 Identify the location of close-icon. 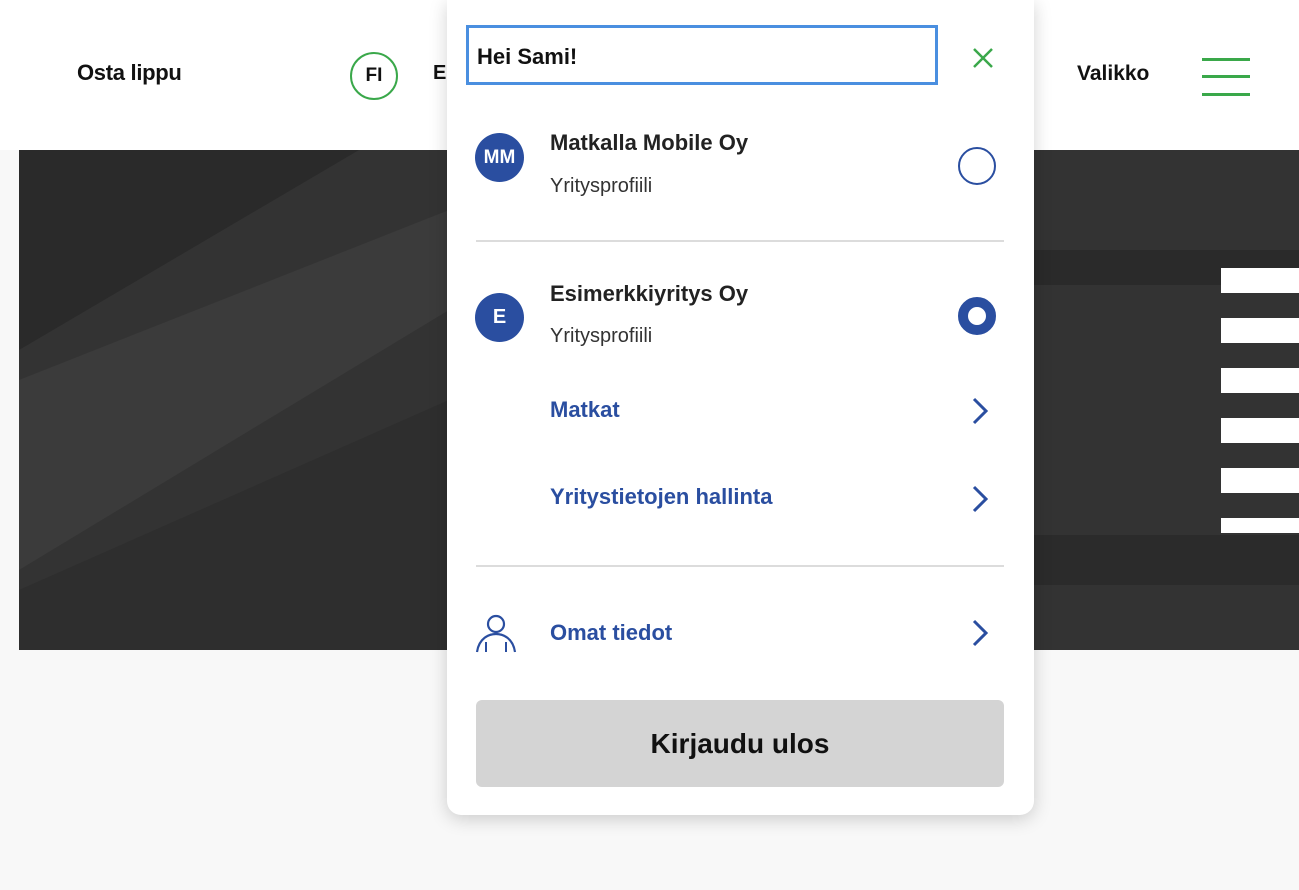
(983, 58).